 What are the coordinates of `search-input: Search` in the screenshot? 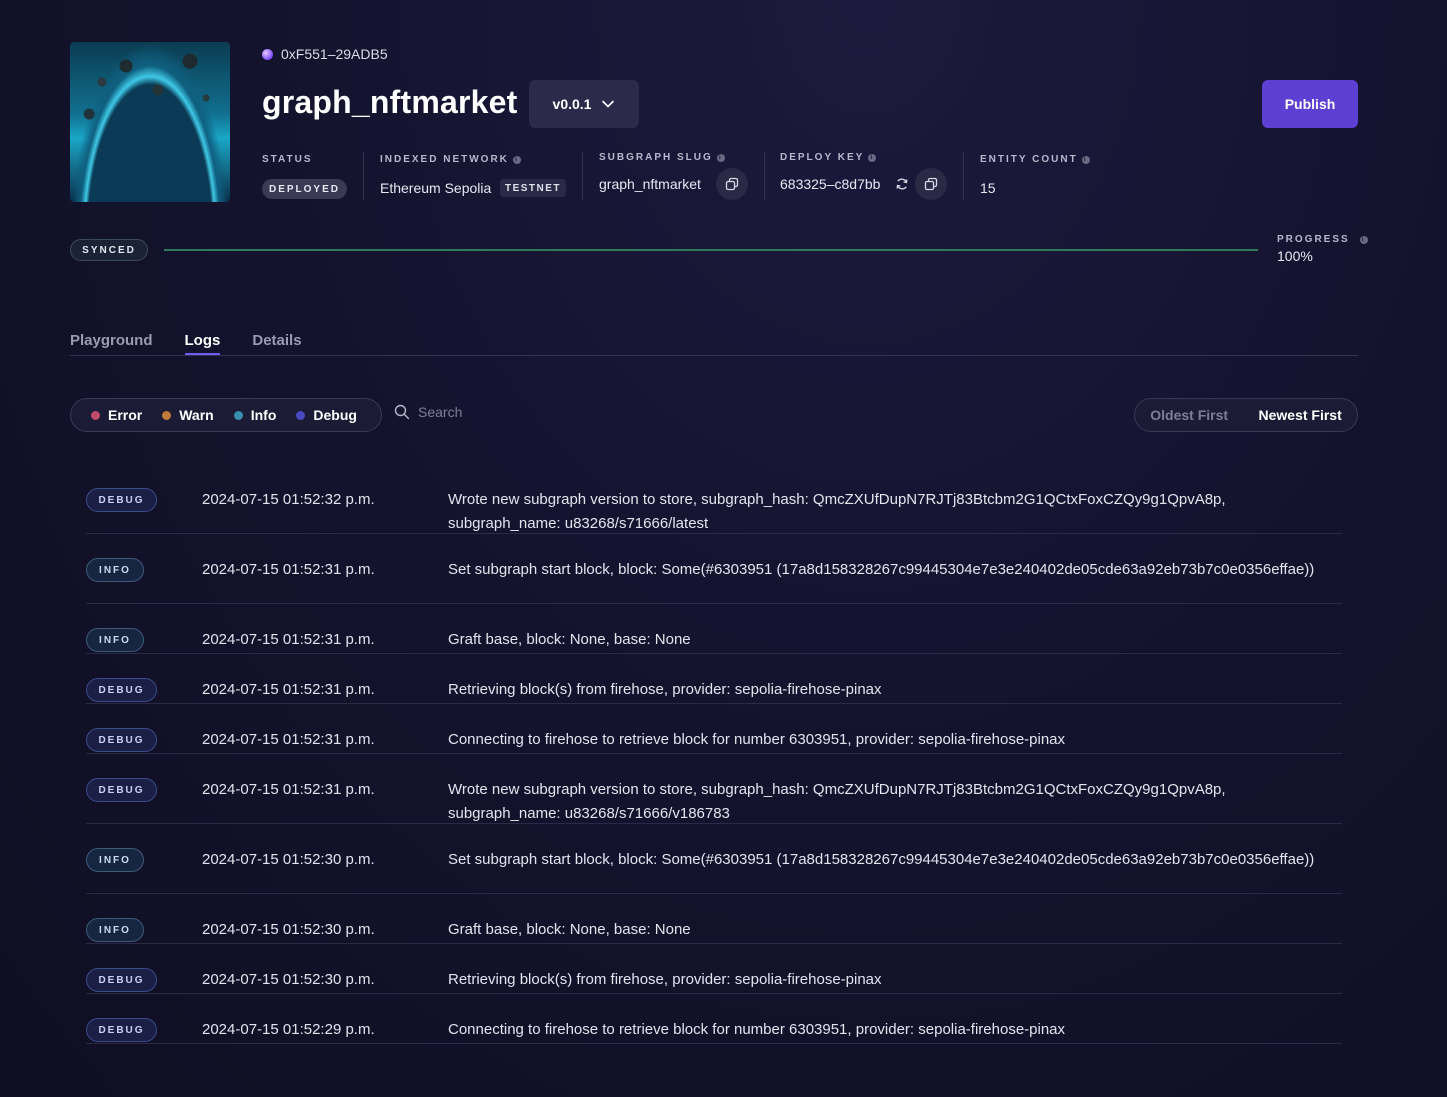 It's located at (428, 412).